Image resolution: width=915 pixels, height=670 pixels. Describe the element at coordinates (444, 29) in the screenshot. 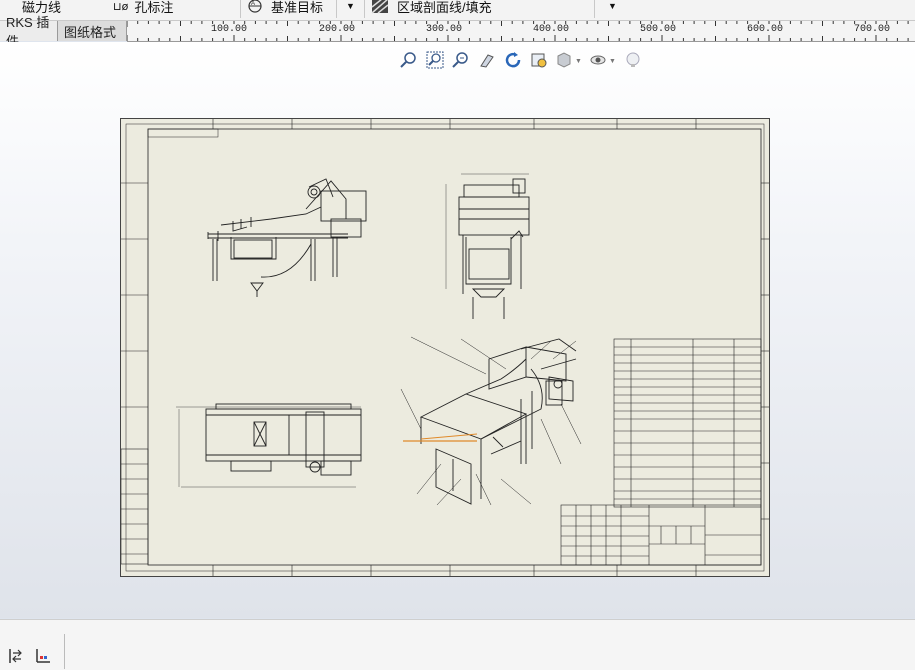

I see `ruler-label: 300.00` at that location.